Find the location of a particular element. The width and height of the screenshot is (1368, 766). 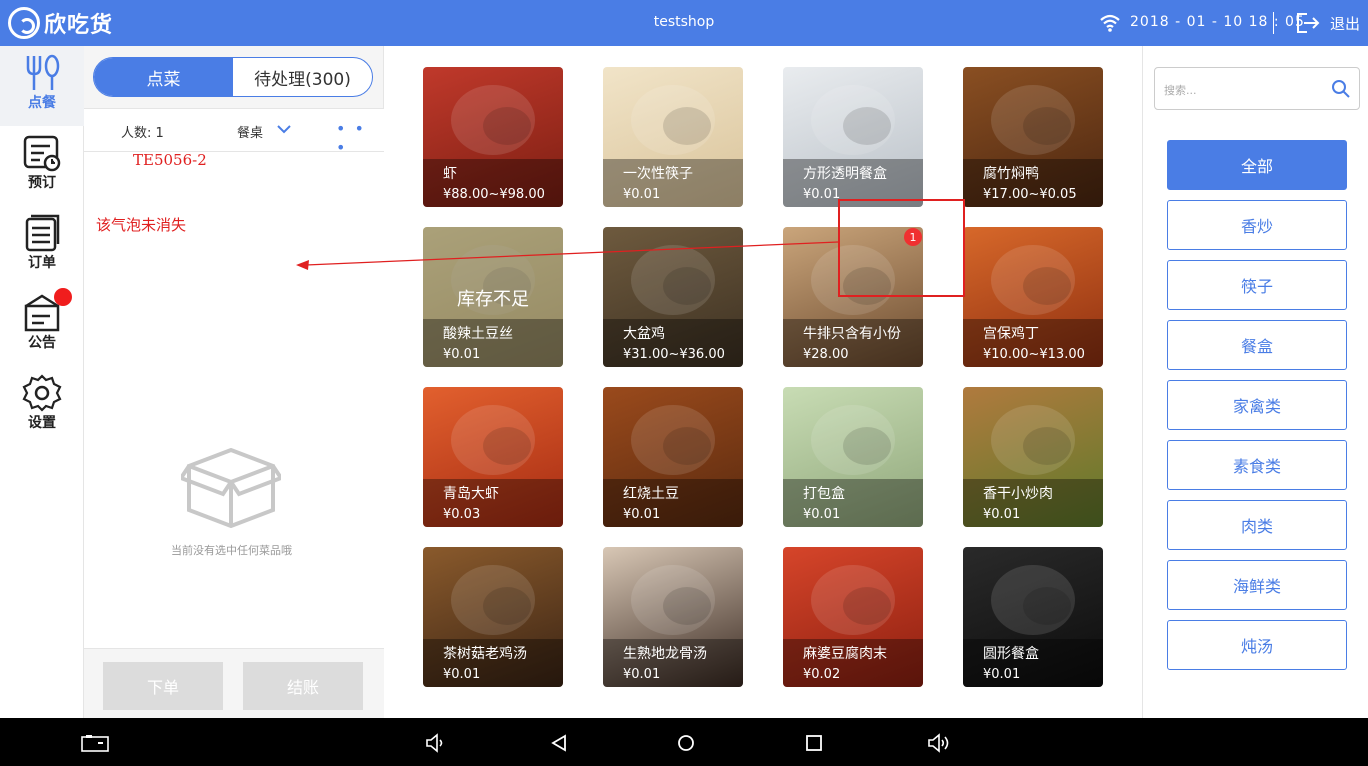

home-icon is located at coordinates (686, 743).